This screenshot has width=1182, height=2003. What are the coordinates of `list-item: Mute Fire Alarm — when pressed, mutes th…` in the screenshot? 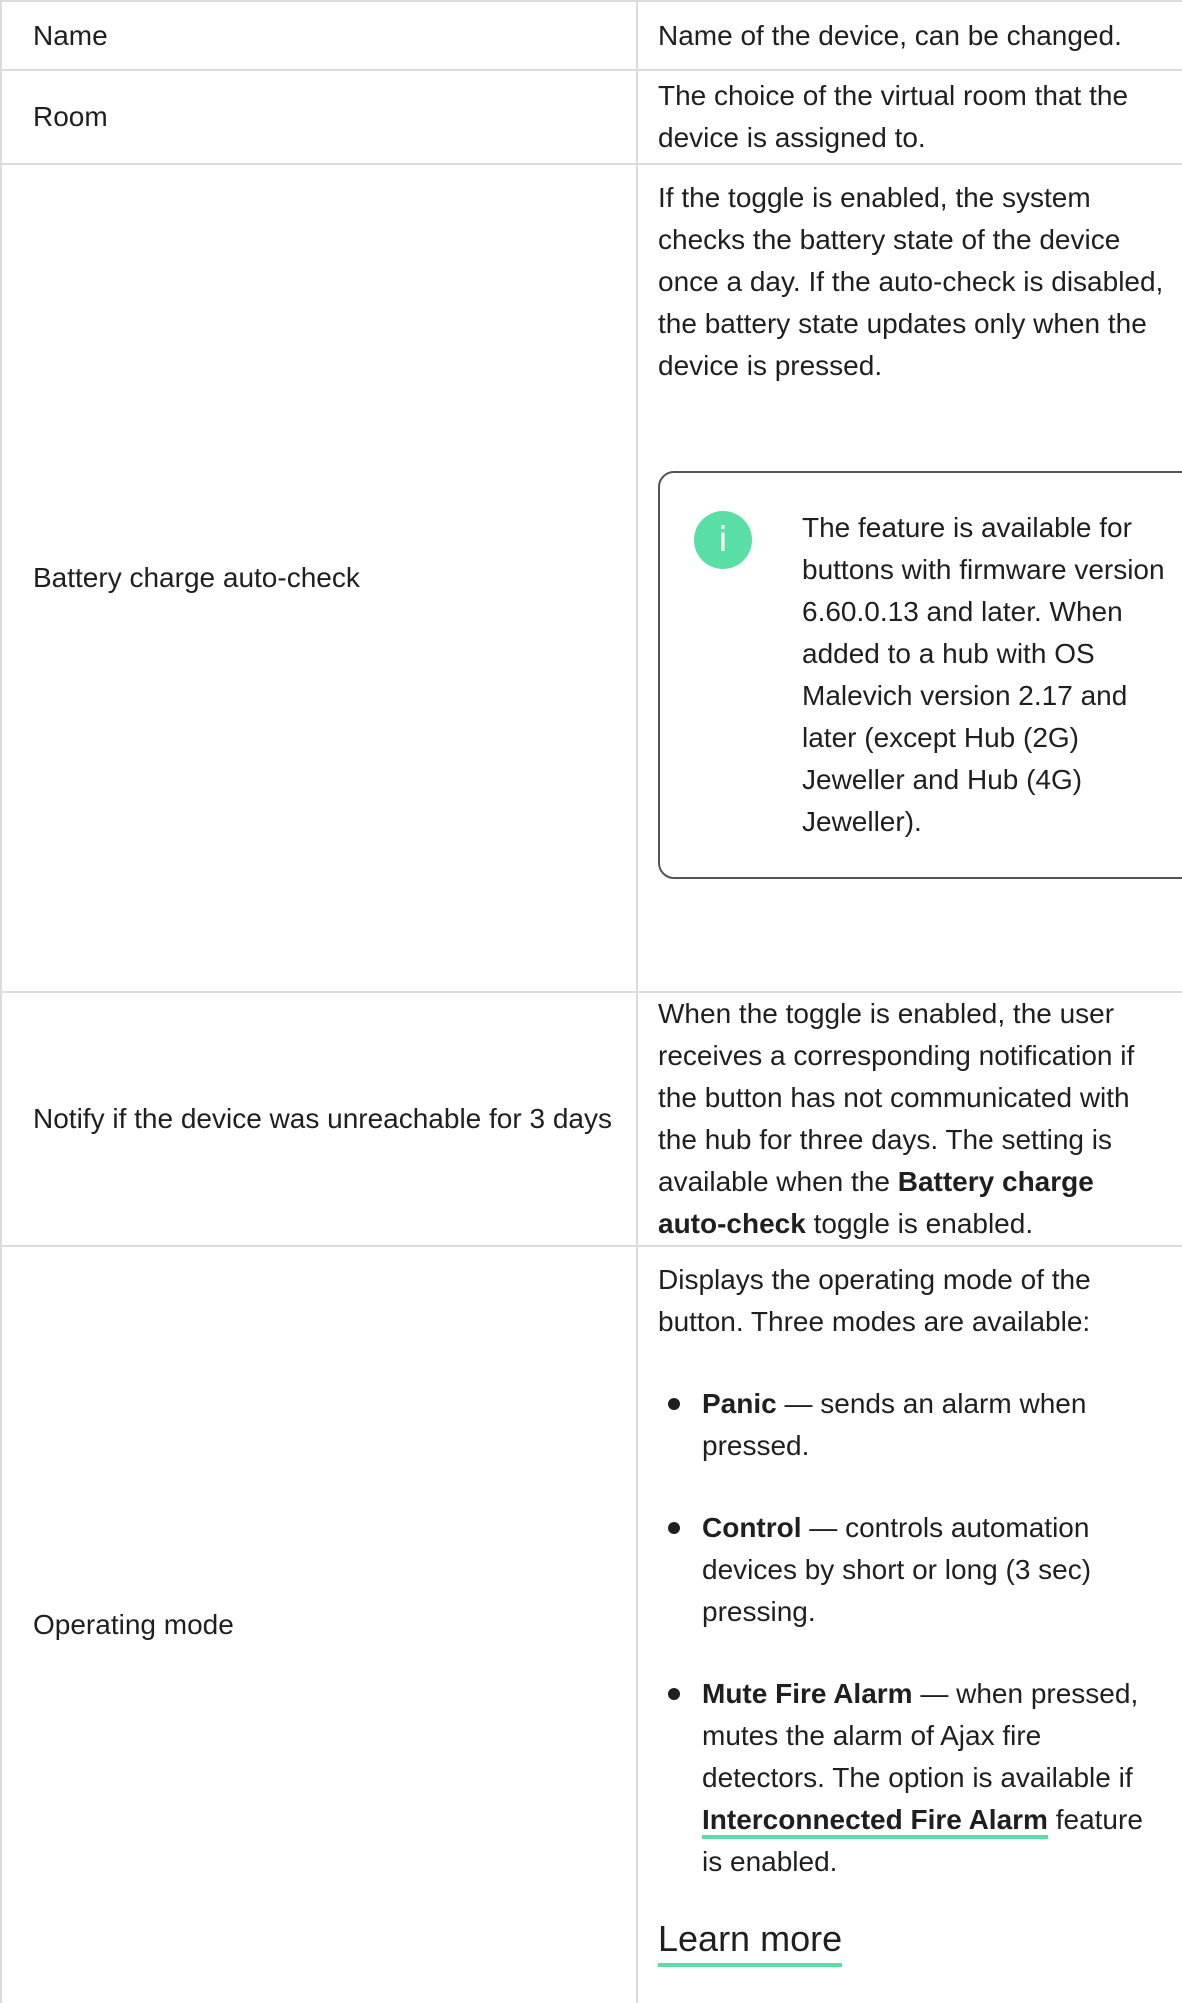 It's located at (914, 1778).